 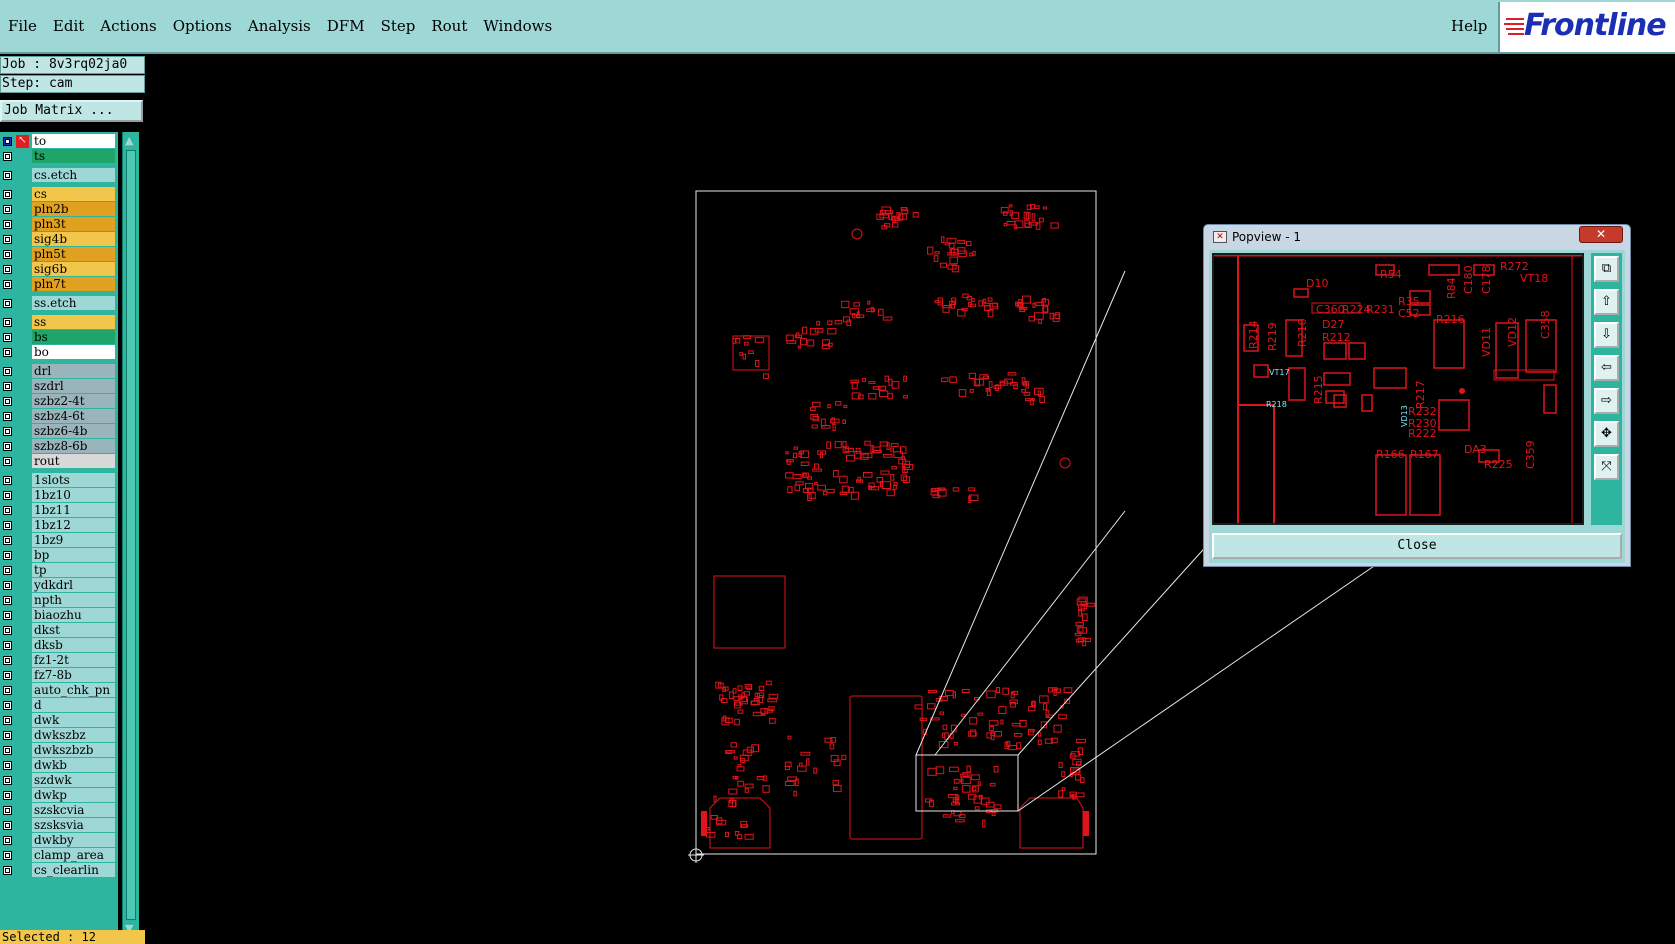 I want to click on layer-row: pln3t, so click(x=59, y=224).